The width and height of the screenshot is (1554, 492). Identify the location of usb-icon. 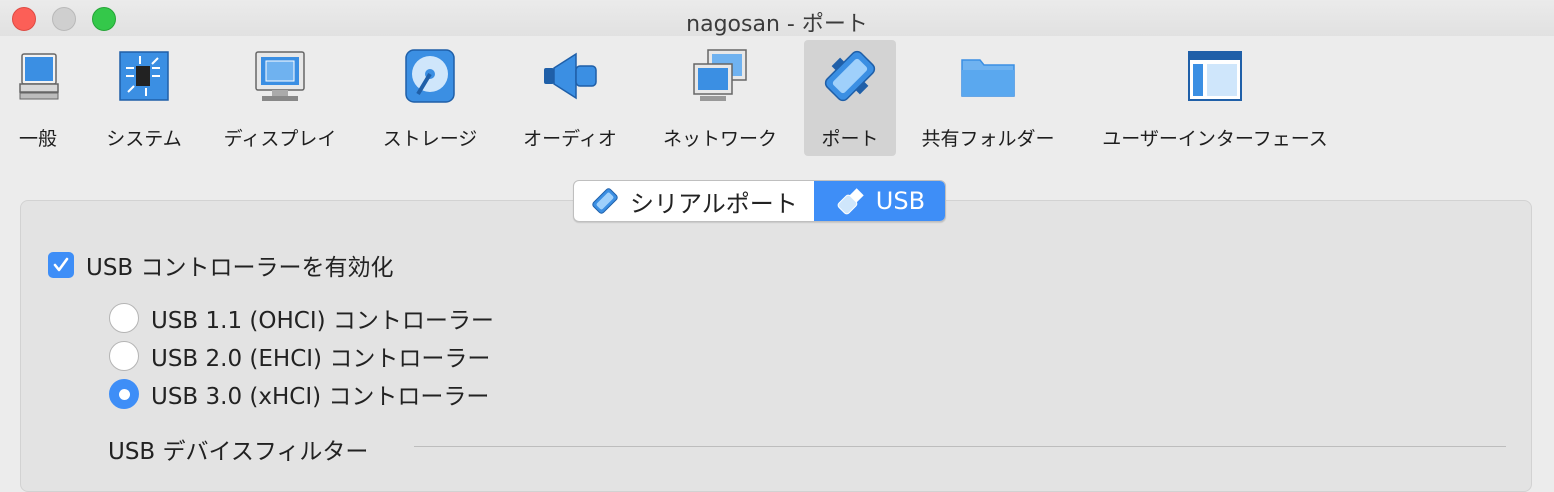
(850, 201).